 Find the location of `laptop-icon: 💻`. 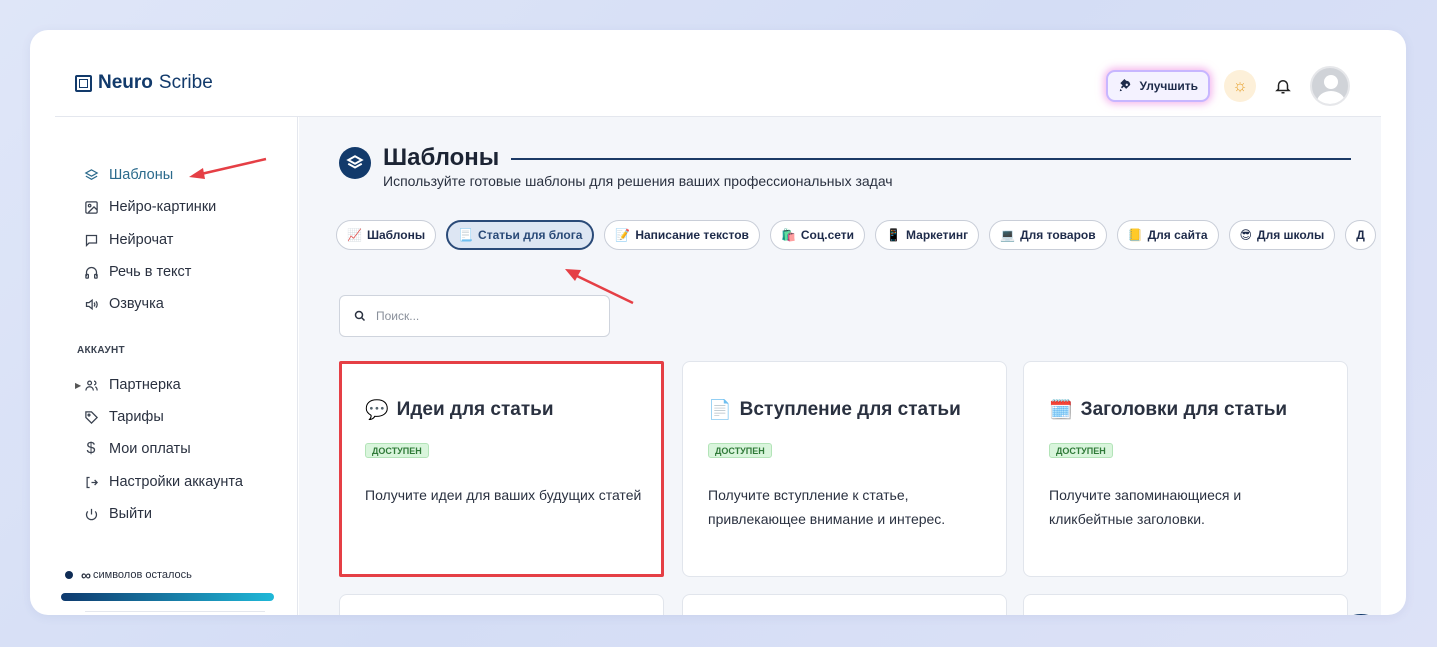

laptop-icon: 💻 is located at coordinates (1008, 235).